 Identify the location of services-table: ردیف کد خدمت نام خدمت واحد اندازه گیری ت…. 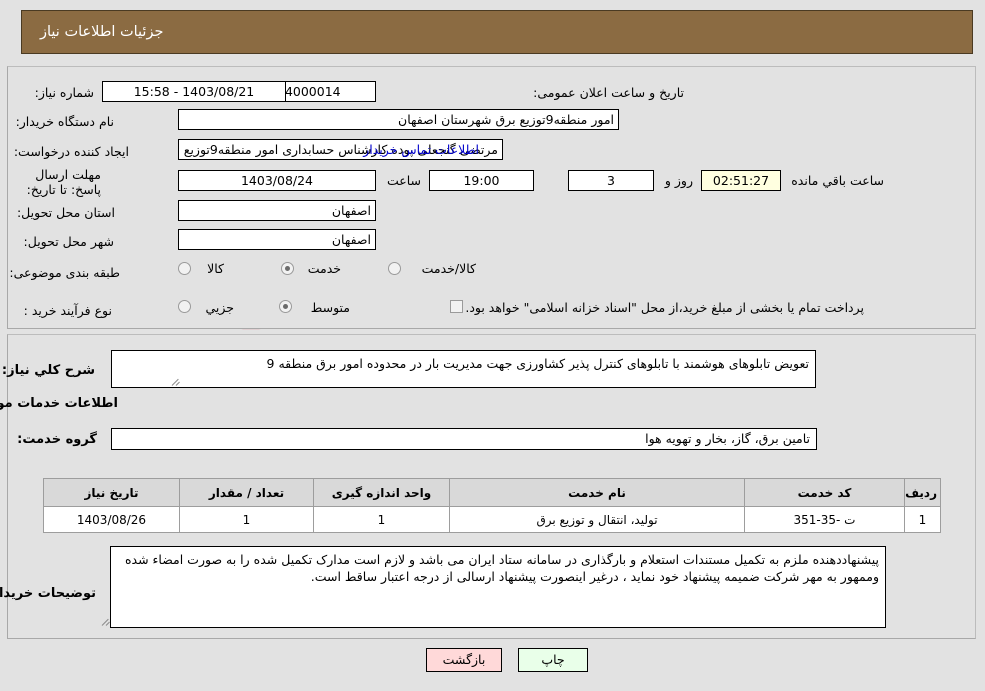
(493, 505).